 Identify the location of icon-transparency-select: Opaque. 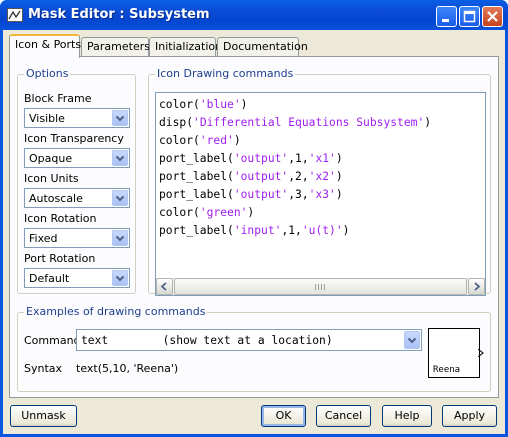
(77, 158).